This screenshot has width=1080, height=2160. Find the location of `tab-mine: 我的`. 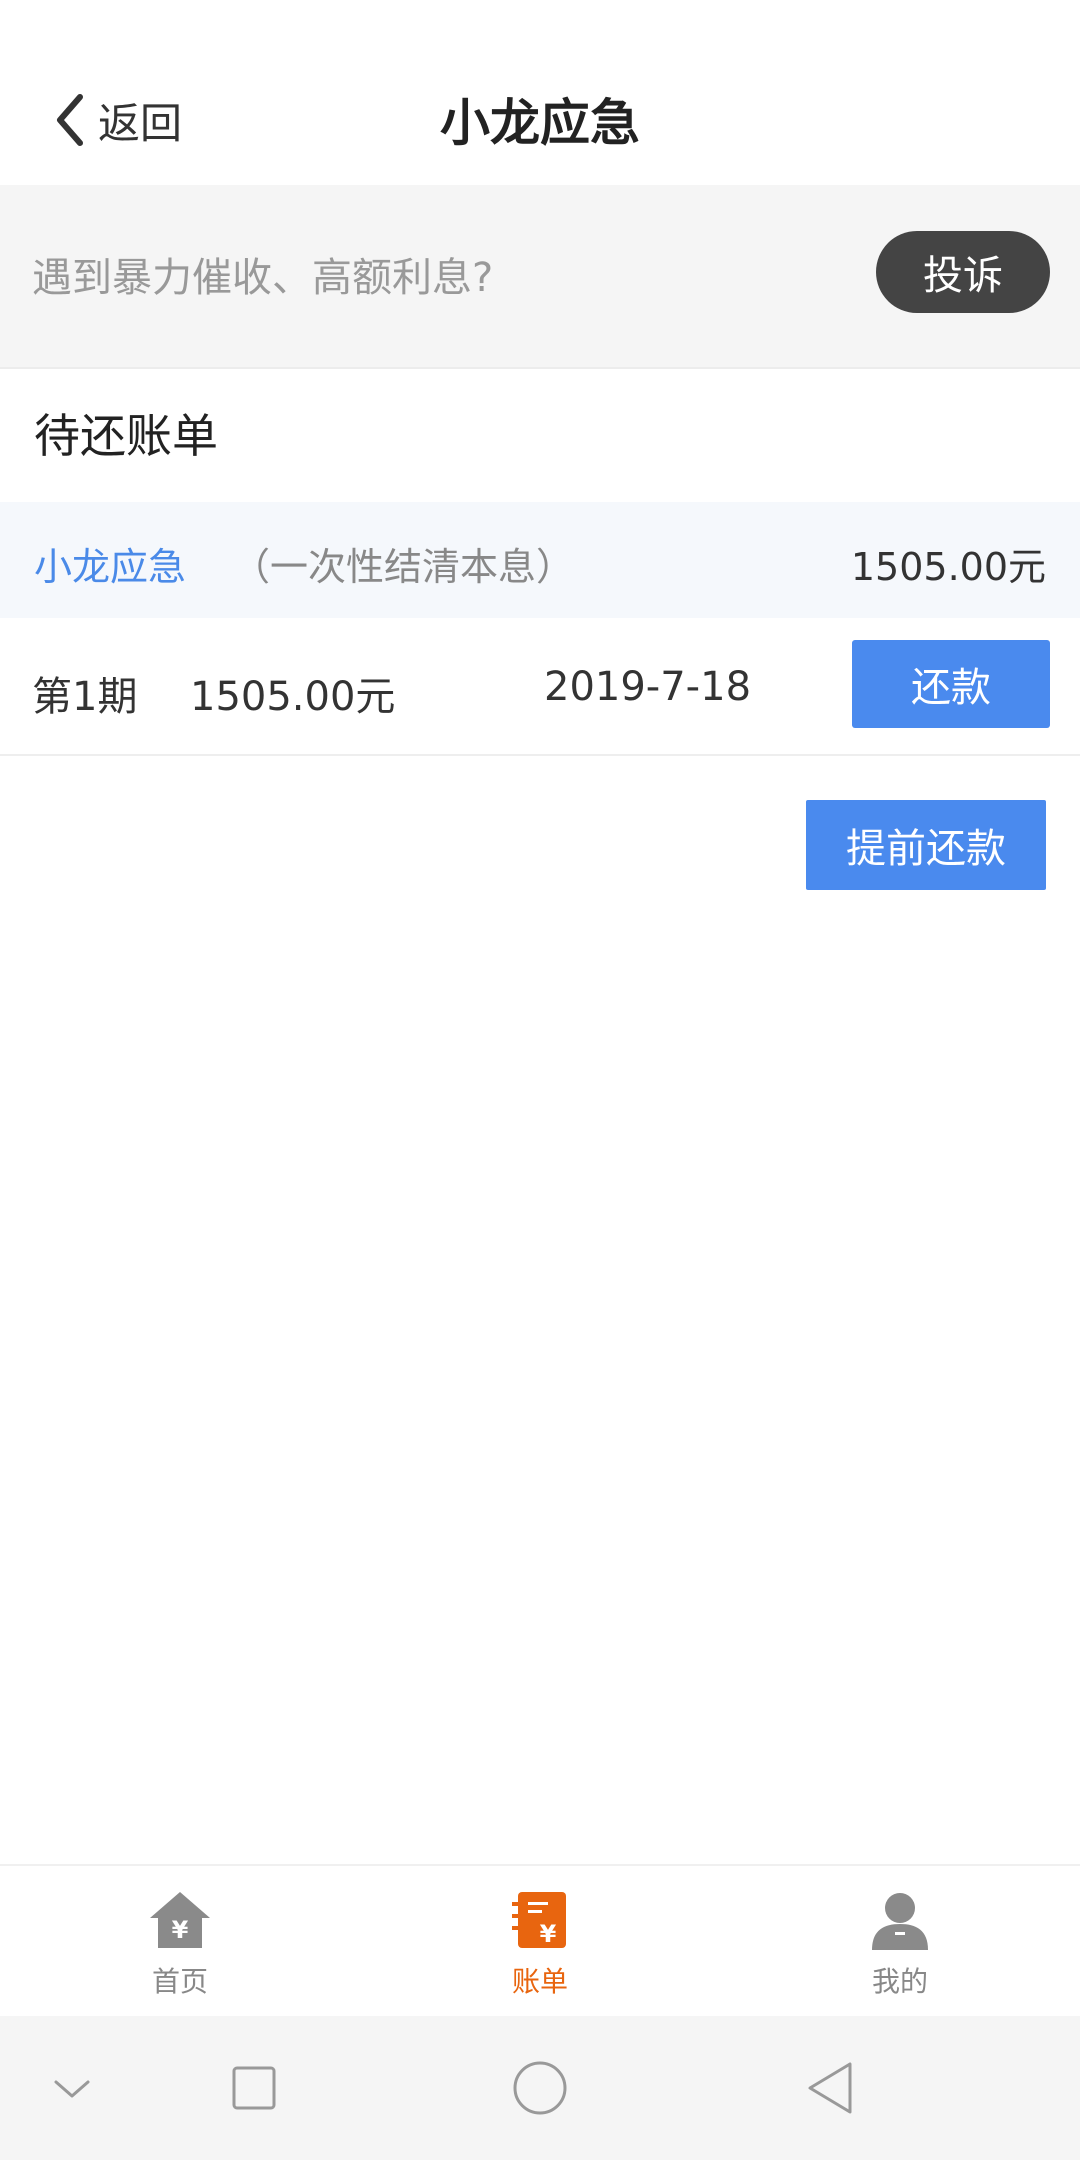

tab-mine: 我的 is located at coordinates (900, 1948).